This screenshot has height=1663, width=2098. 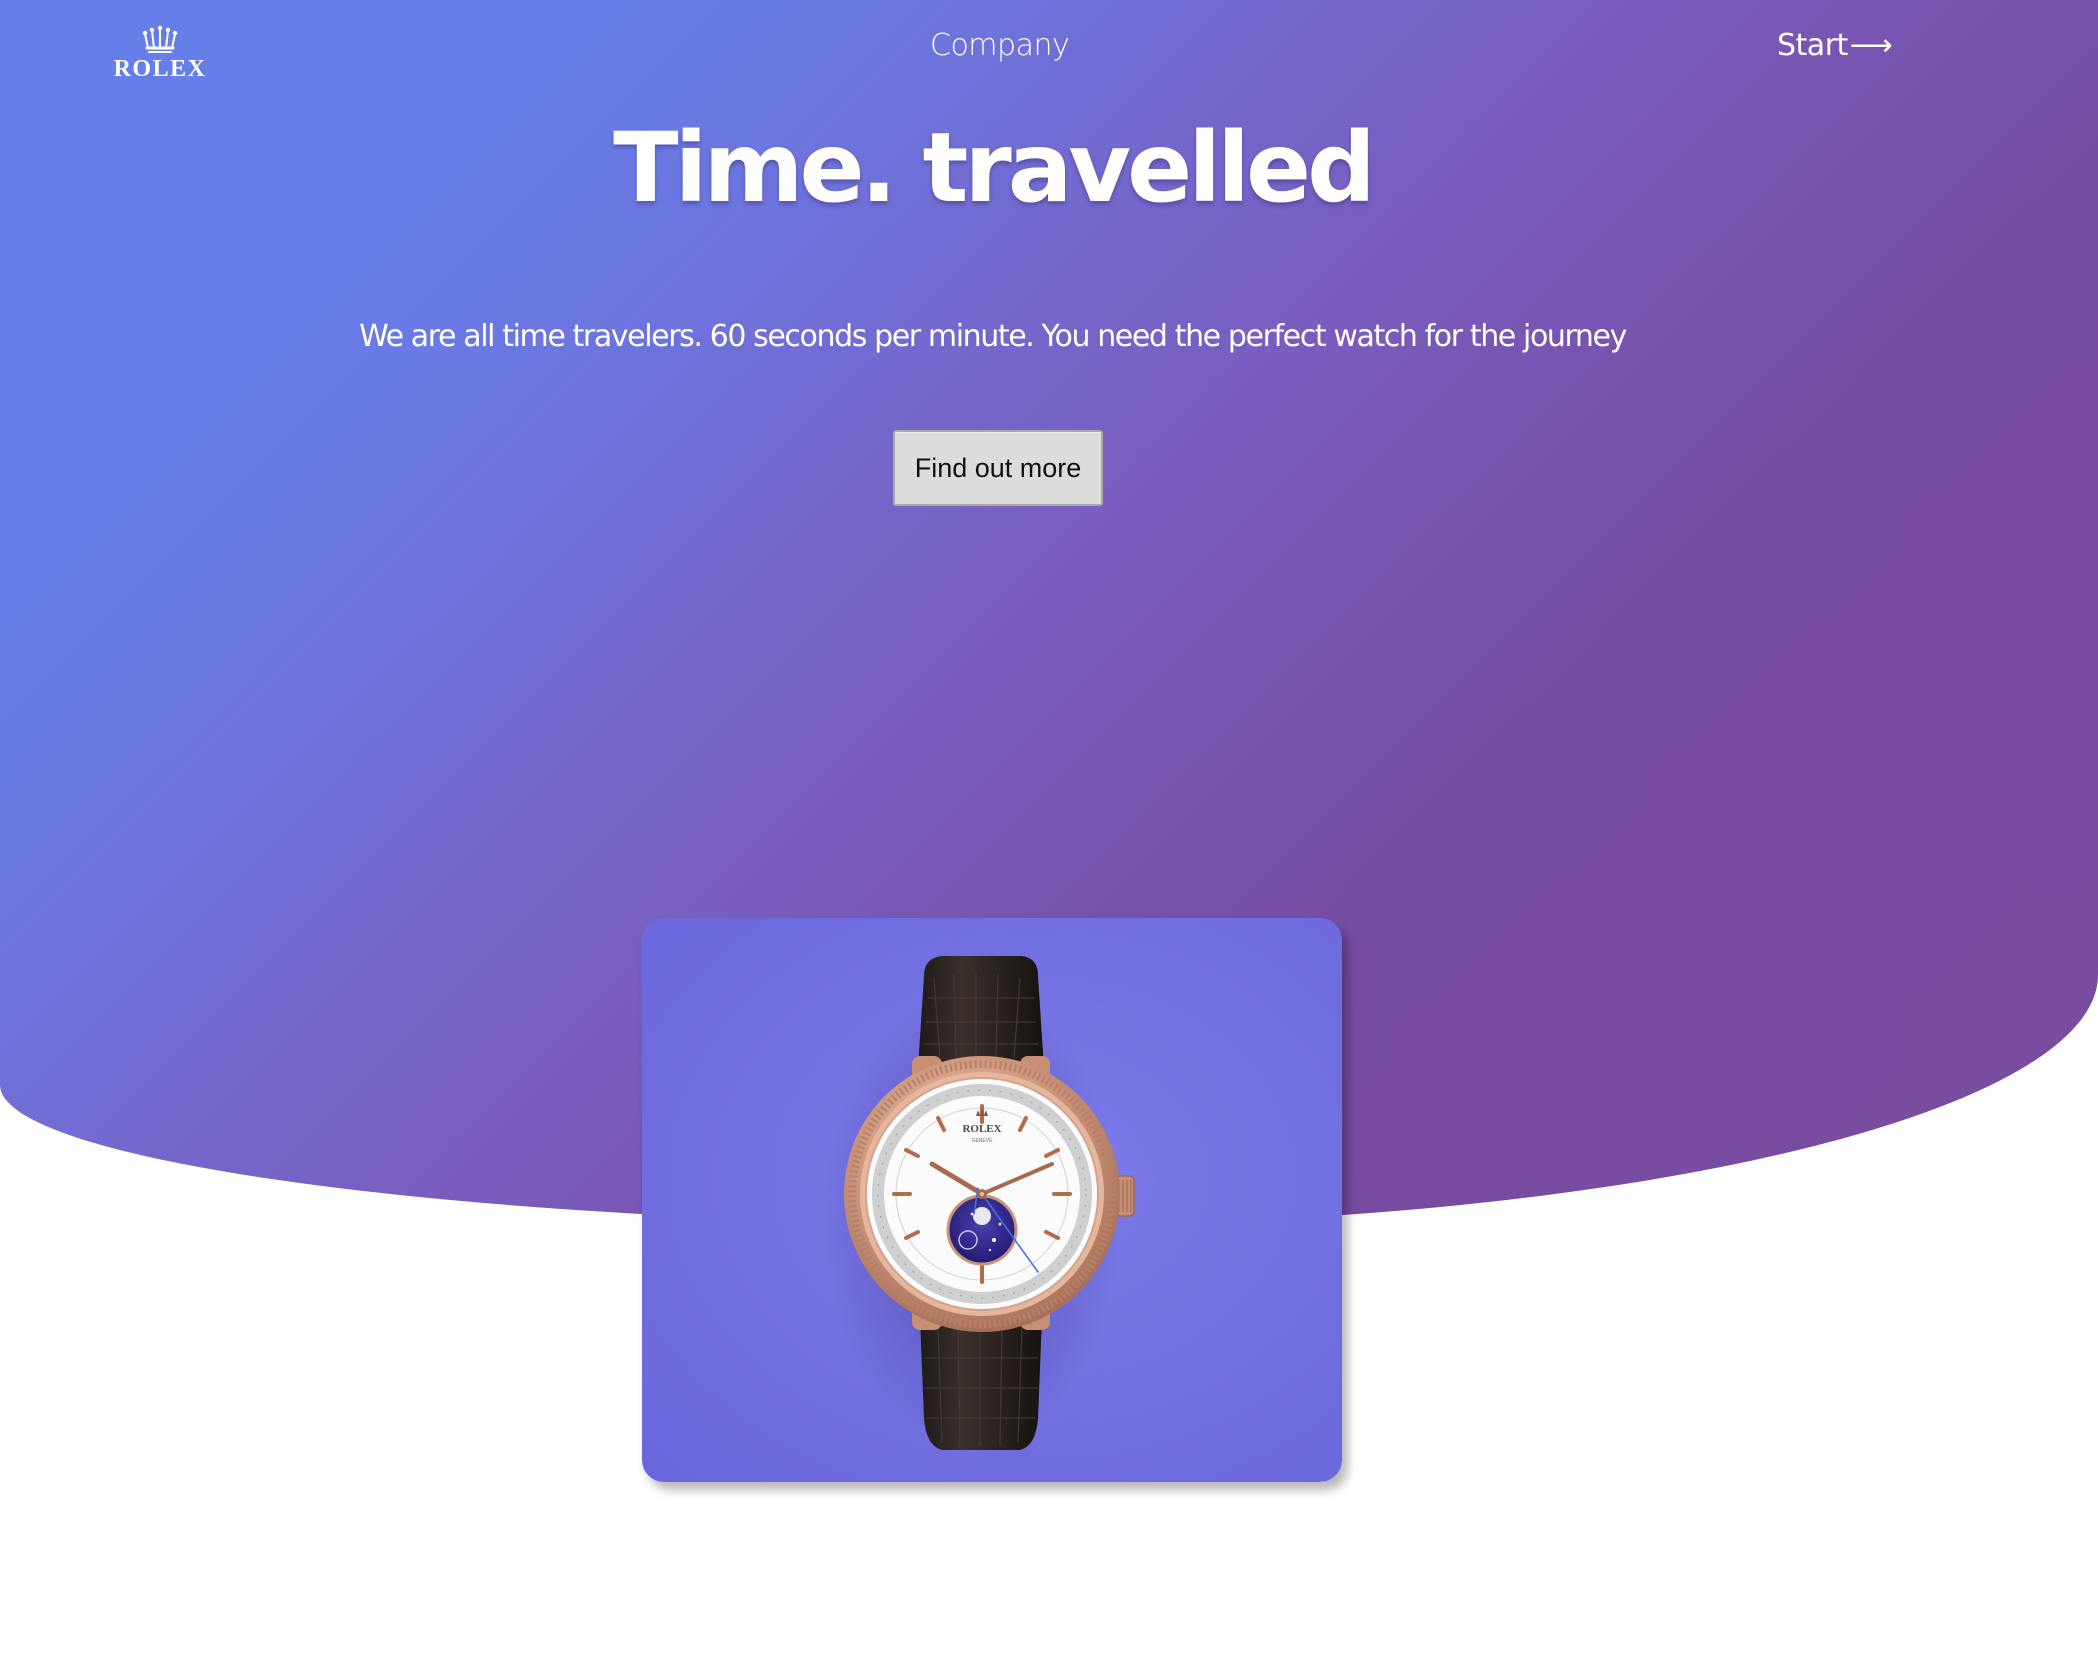 I want to click on hero-title: Time. travelled, so click(x=994, y=168).